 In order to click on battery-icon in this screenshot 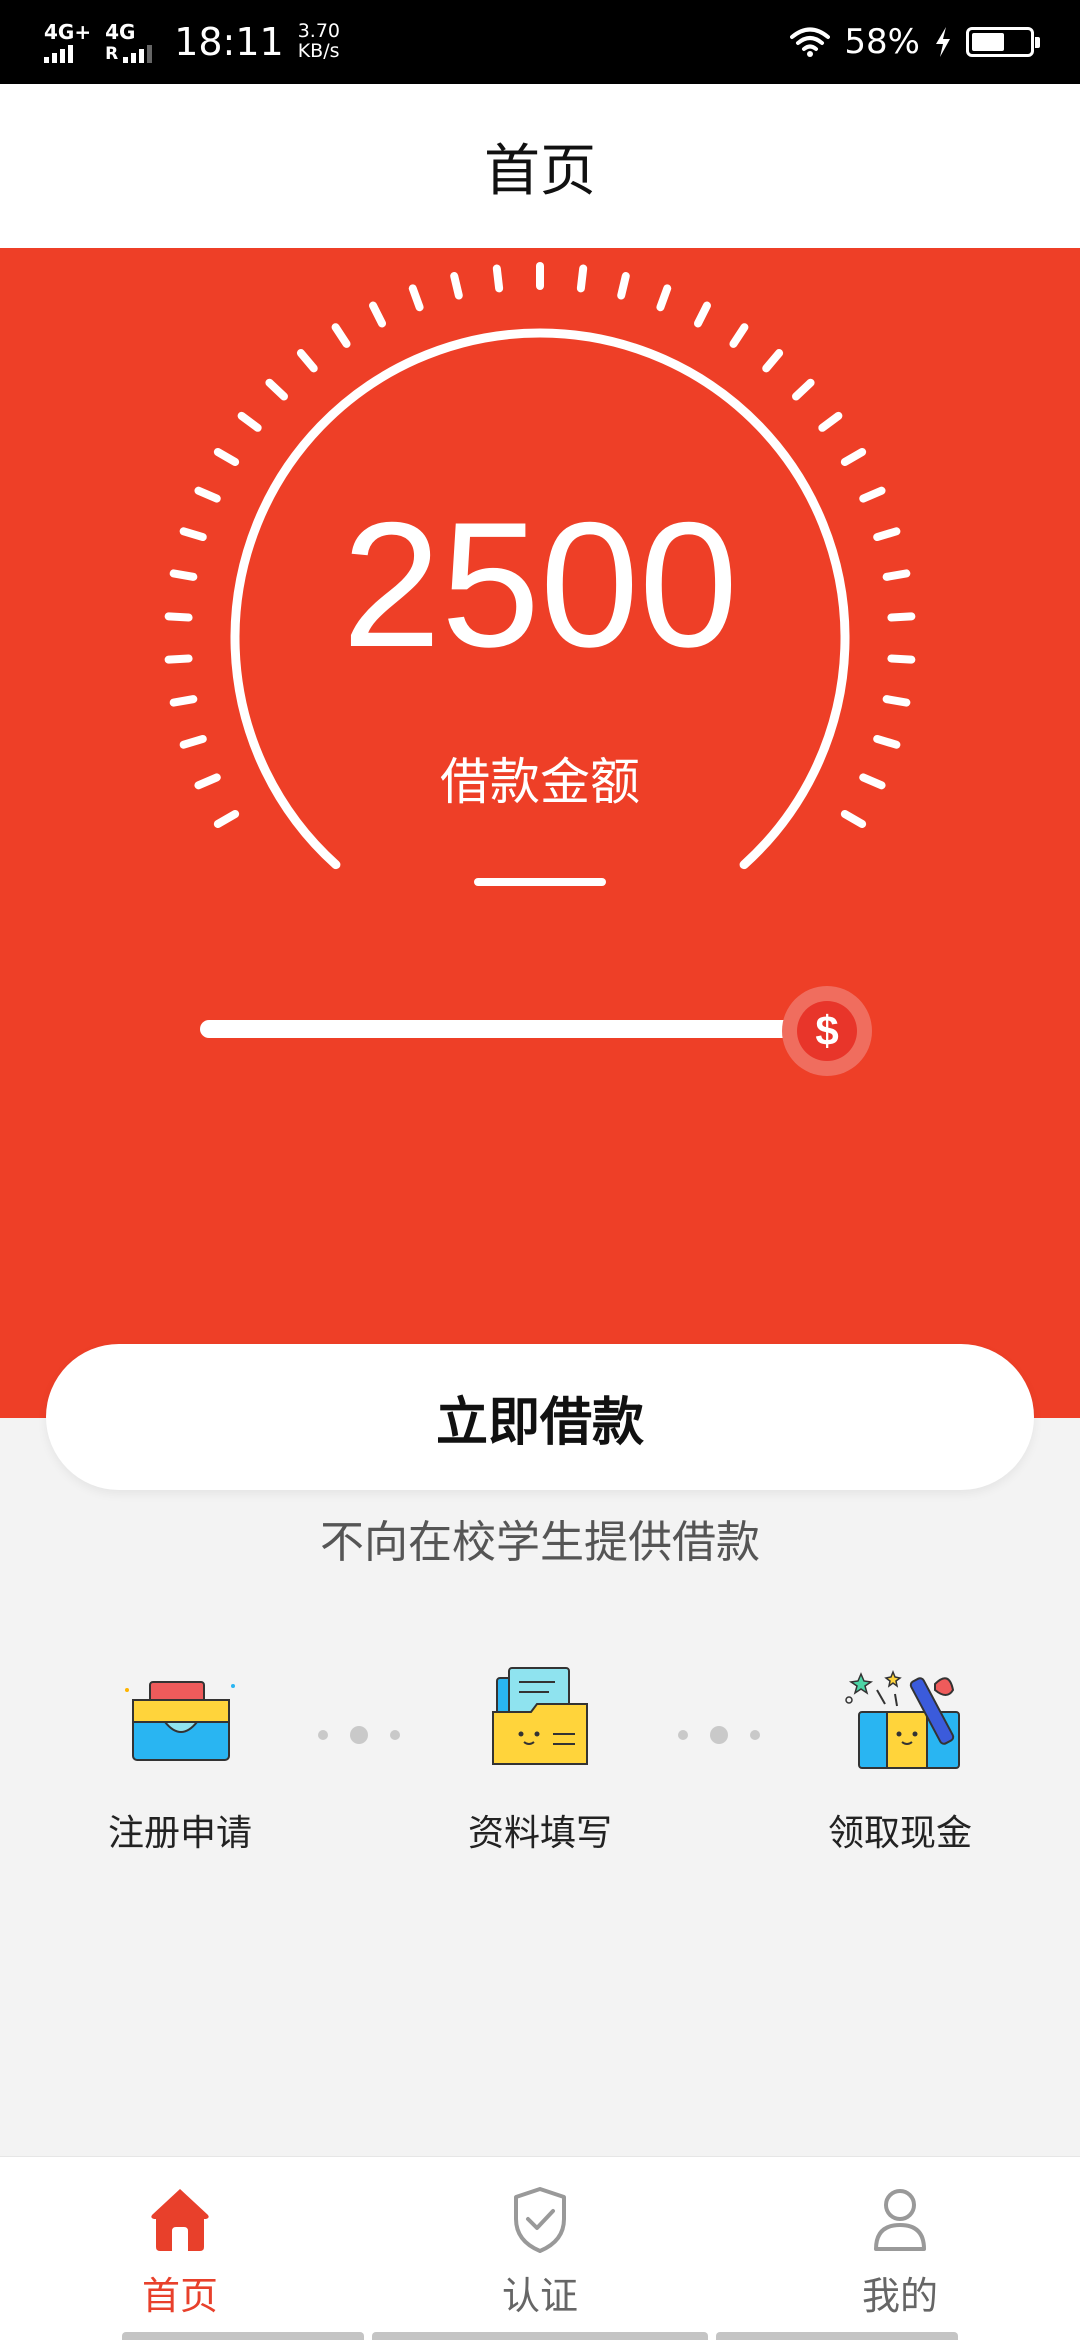, I will do `click(1003, 42)`.